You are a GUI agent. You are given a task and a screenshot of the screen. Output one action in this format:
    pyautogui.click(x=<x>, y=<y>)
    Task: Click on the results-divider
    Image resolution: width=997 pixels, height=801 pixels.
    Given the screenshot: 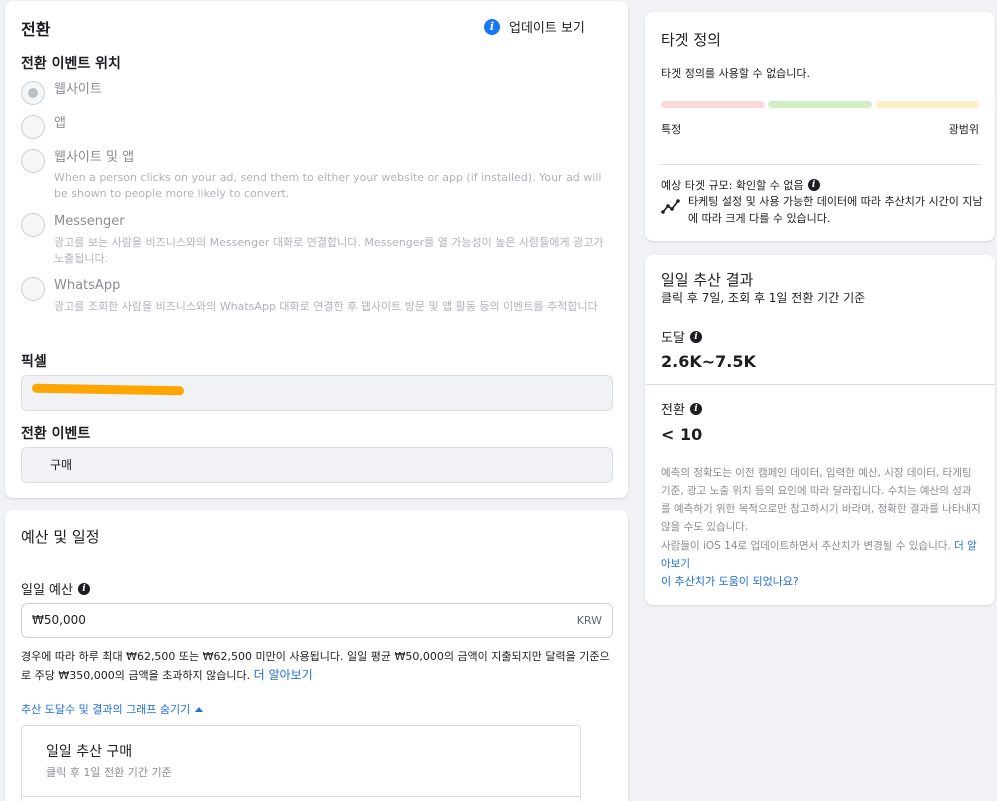 What is the action you would take?
    pyautogui.click(x=820, y=384)
    